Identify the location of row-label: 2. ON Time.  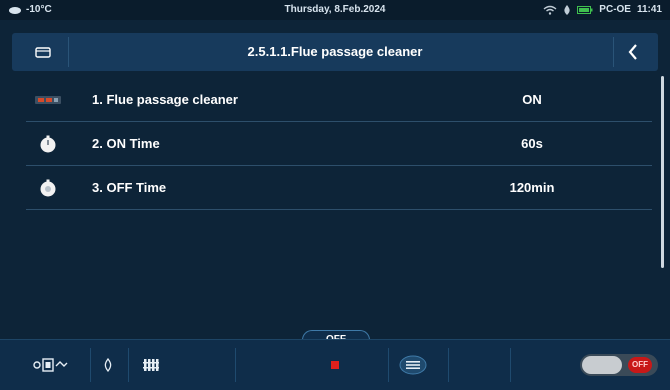
(126, 143).